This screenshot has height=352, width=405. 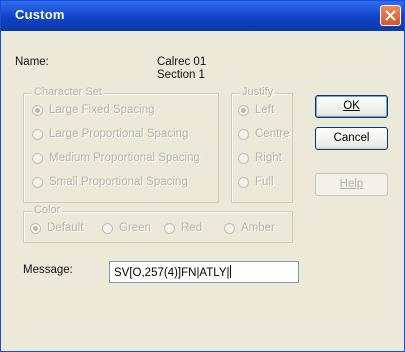 I want to click on radio-justify-left: Left, so click(x=256, y=110).